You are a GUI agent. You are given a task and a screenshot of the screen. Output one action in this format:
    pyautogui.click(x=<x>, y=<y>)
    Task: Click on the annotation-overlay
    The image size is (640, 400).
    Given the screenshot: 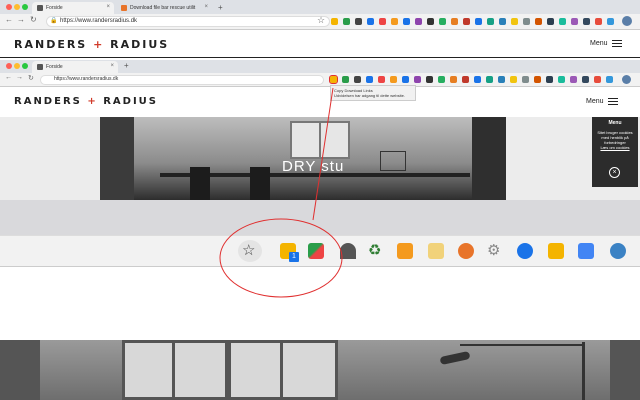 What is the action you would take?
    pyautogui.click(x=281, y=192)
    